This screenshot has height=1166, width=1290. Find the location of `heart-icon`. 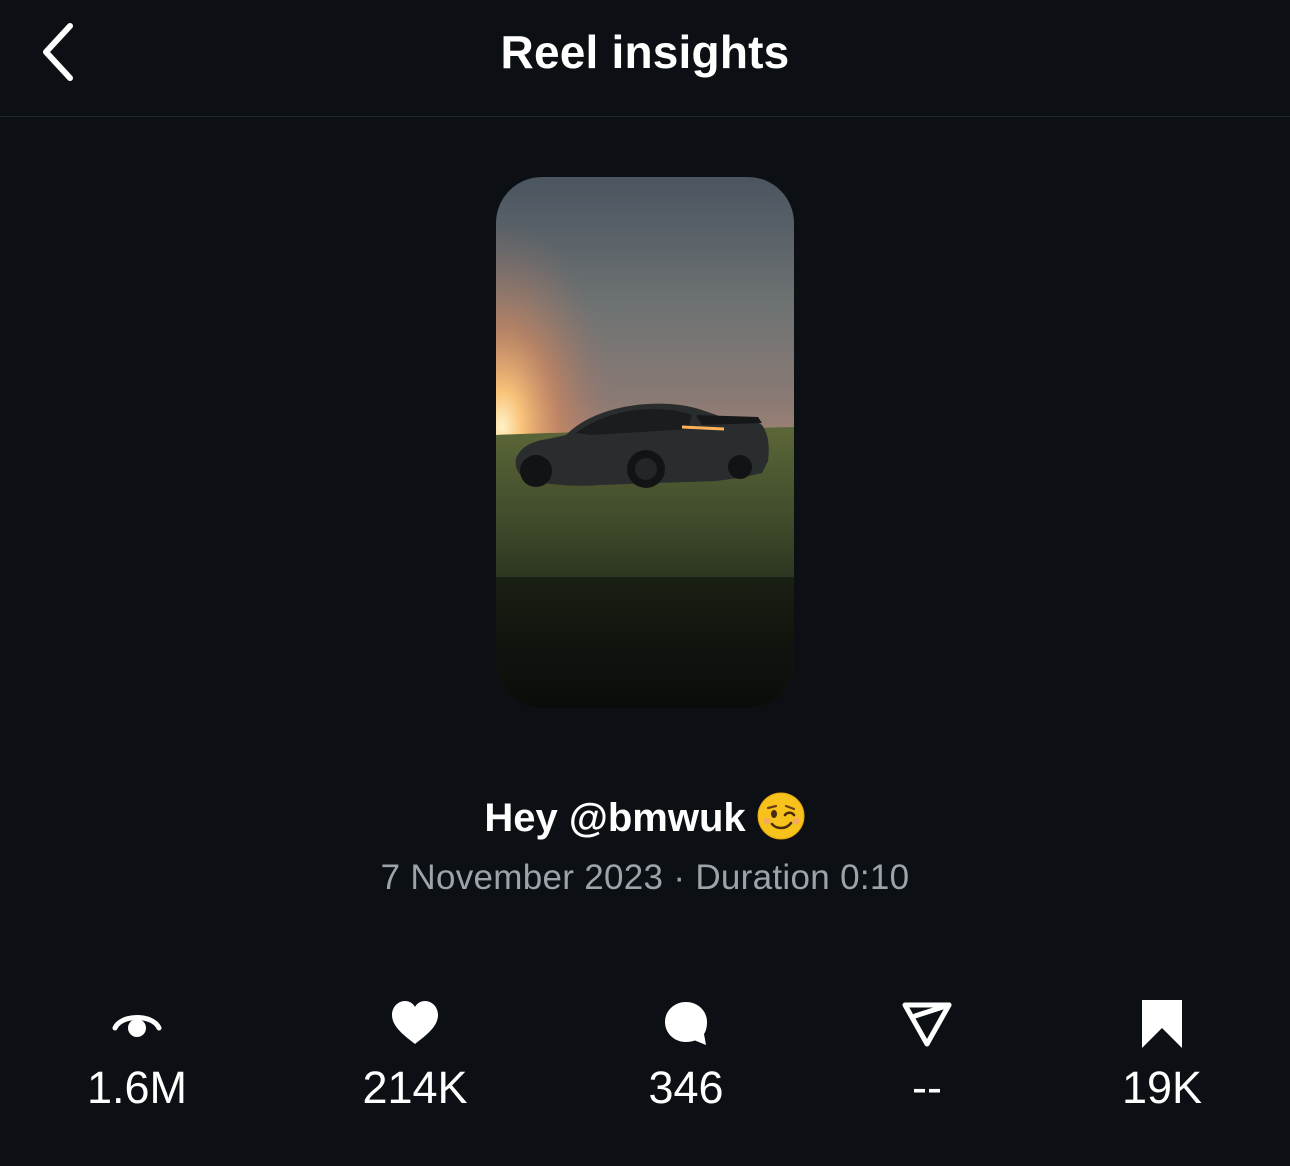

heart-icon is located at coordinates (415, 1022).